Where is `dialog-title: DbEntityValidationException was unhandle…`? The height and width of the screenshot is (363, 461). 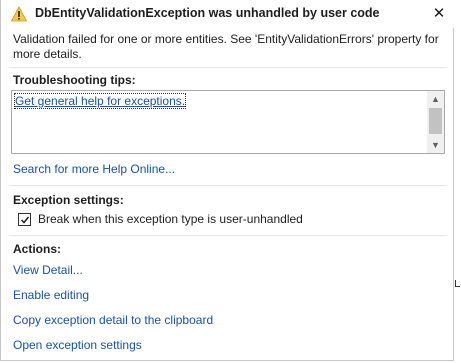 dialog-title: DbEntityValidationException was unhandle… is located at coordinates (207, 13).